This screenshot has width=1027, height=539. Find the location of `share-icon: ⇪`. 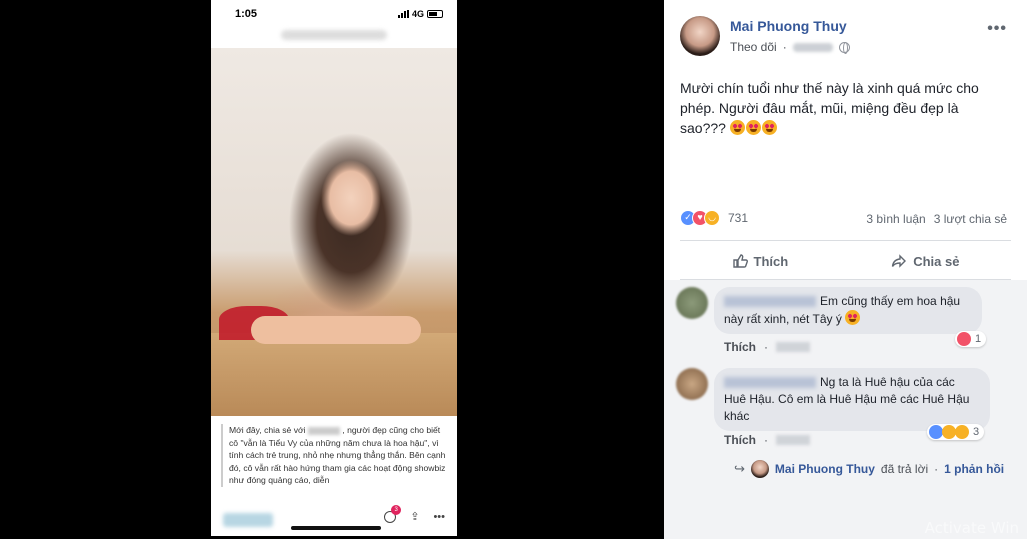

share-icon: ⇪ is located at coordinates (414, 516).